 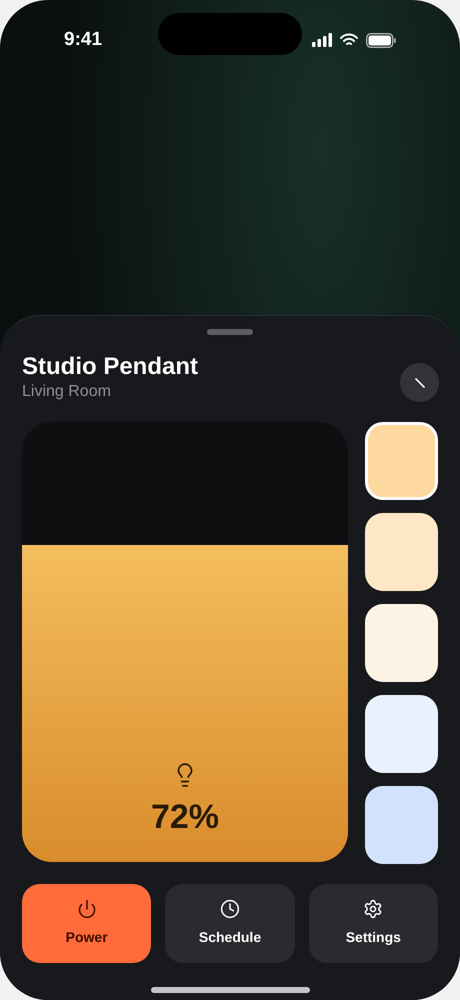 What do you see at coordinates (381, 40) in the screenshot?
I see `battery-icon` at bounding box center [381, 40].